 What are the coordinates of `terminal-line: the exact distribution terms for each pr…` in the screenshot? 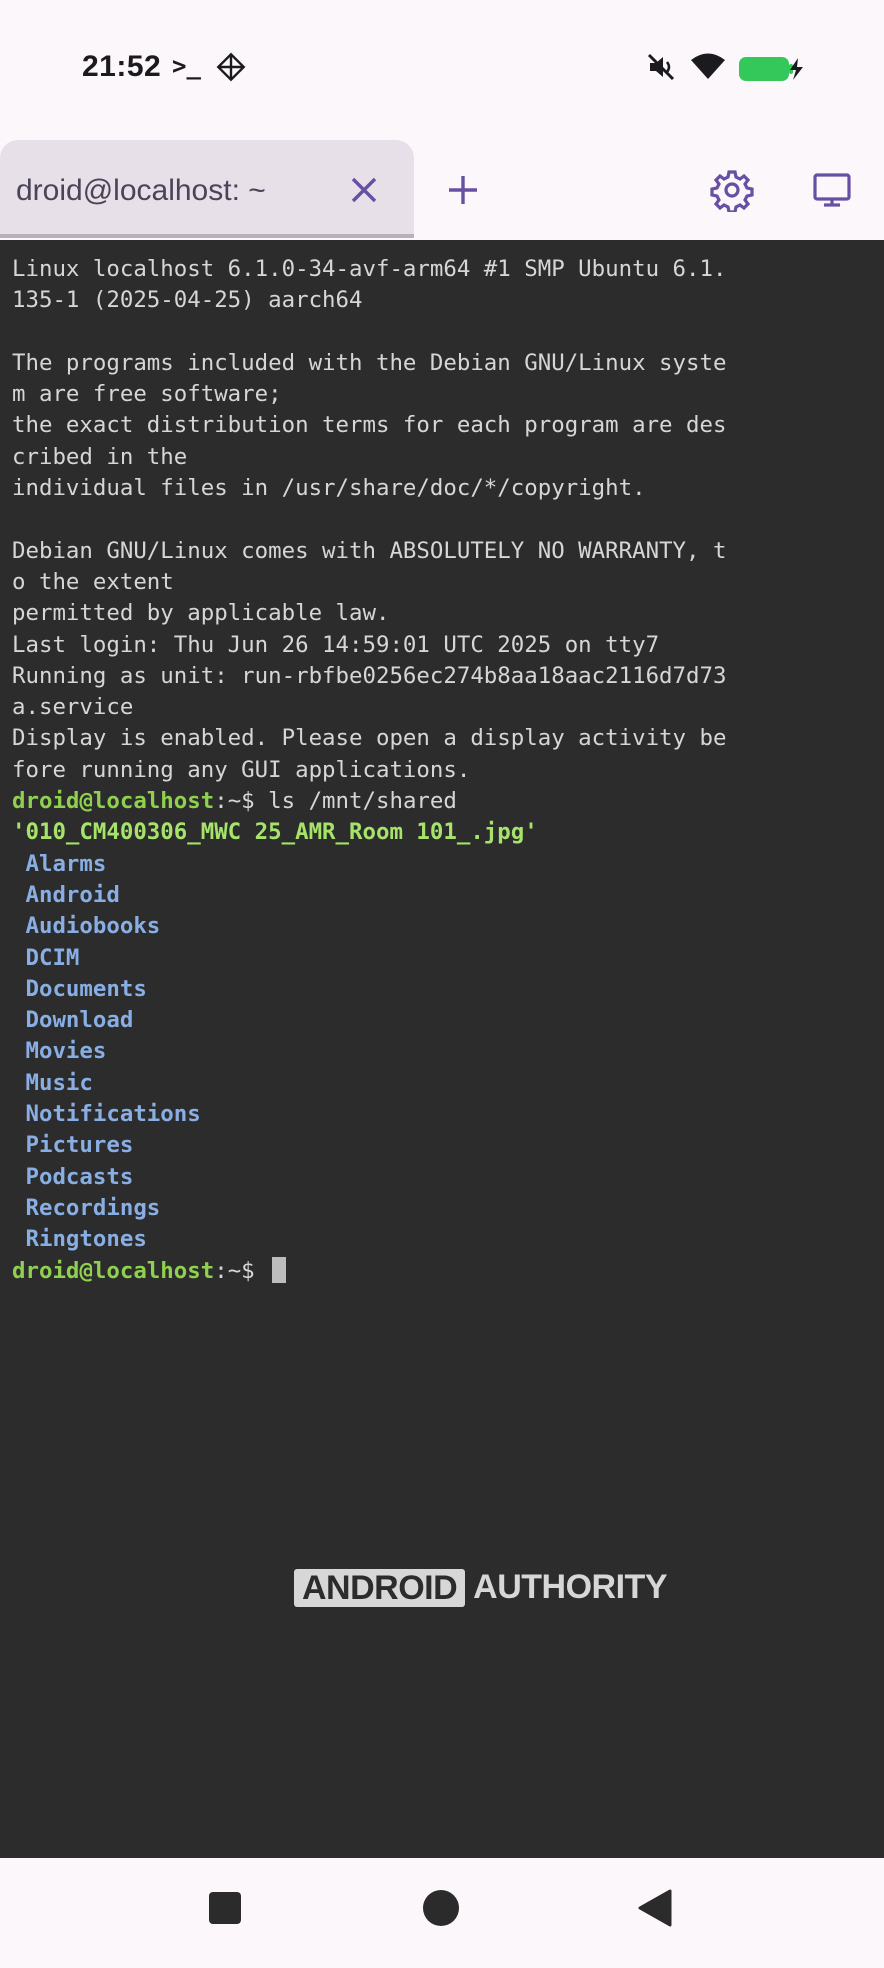 It's located at (369, 425).